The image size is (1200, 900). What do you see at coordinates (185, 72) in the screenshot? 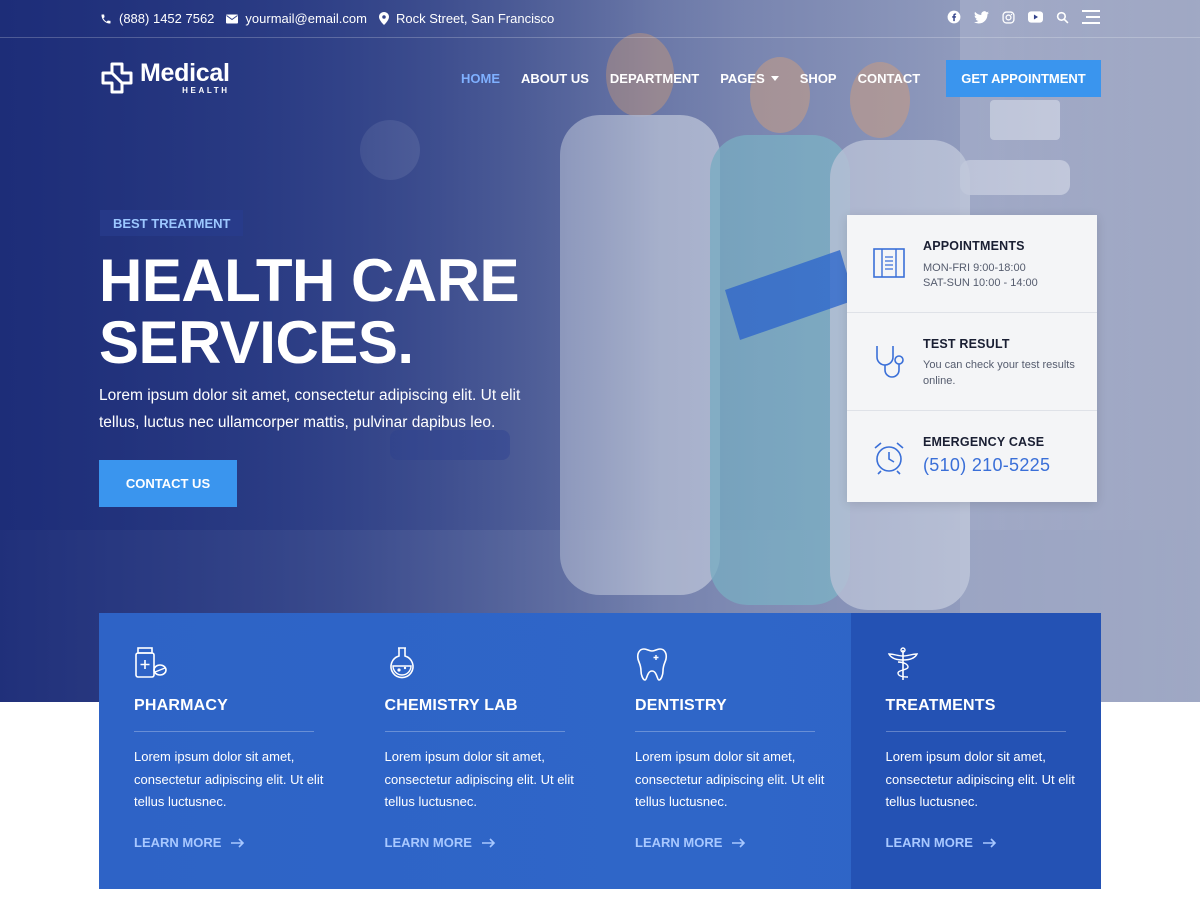
I see `logo-name: Medical` at bounding box center [185, 72].